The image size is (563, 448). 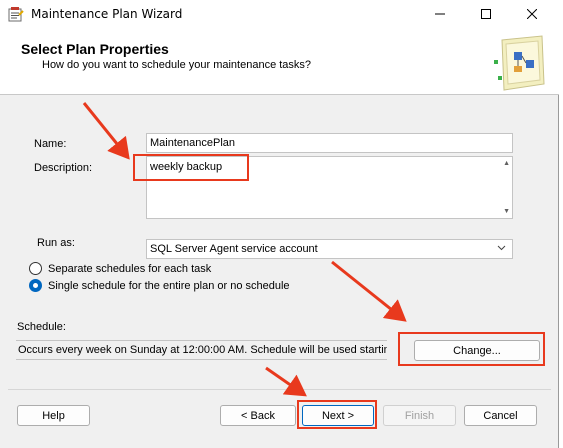 What do you see at coordinates (329, 249) in the screenshot?
I see `run-as-select: SQL Server Agent service account` at bounding box center [329, 249].